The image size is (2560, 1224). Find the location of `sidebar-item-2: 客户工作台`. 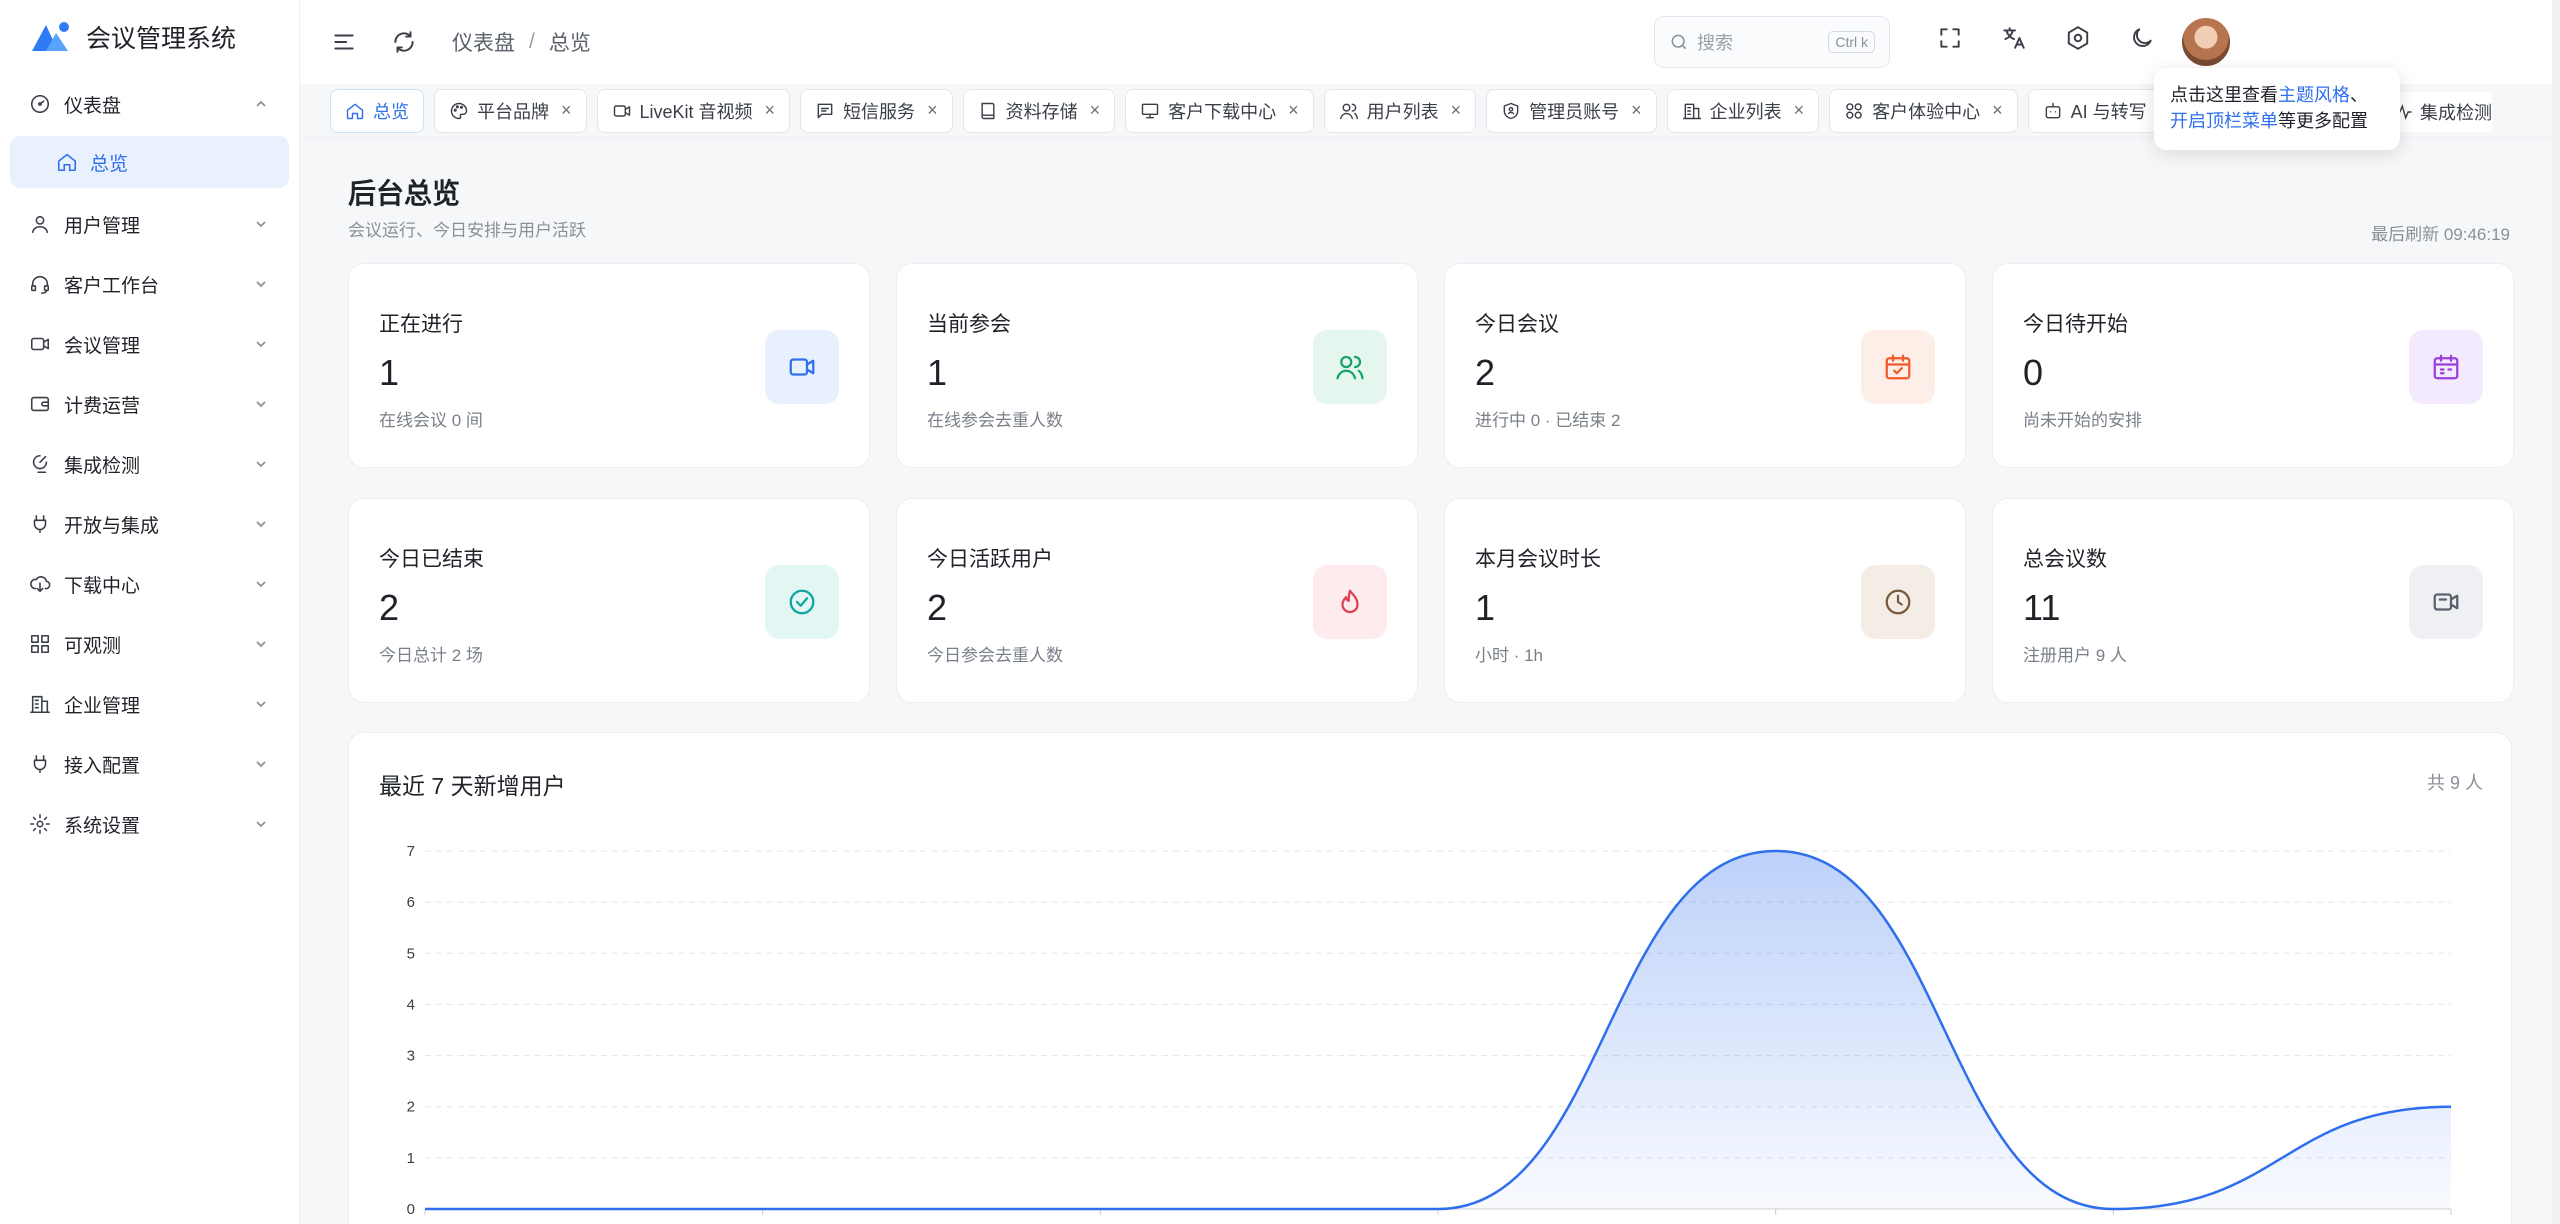

sidebar-item-2: 客户工作台 is located at coordinates (149, 284).